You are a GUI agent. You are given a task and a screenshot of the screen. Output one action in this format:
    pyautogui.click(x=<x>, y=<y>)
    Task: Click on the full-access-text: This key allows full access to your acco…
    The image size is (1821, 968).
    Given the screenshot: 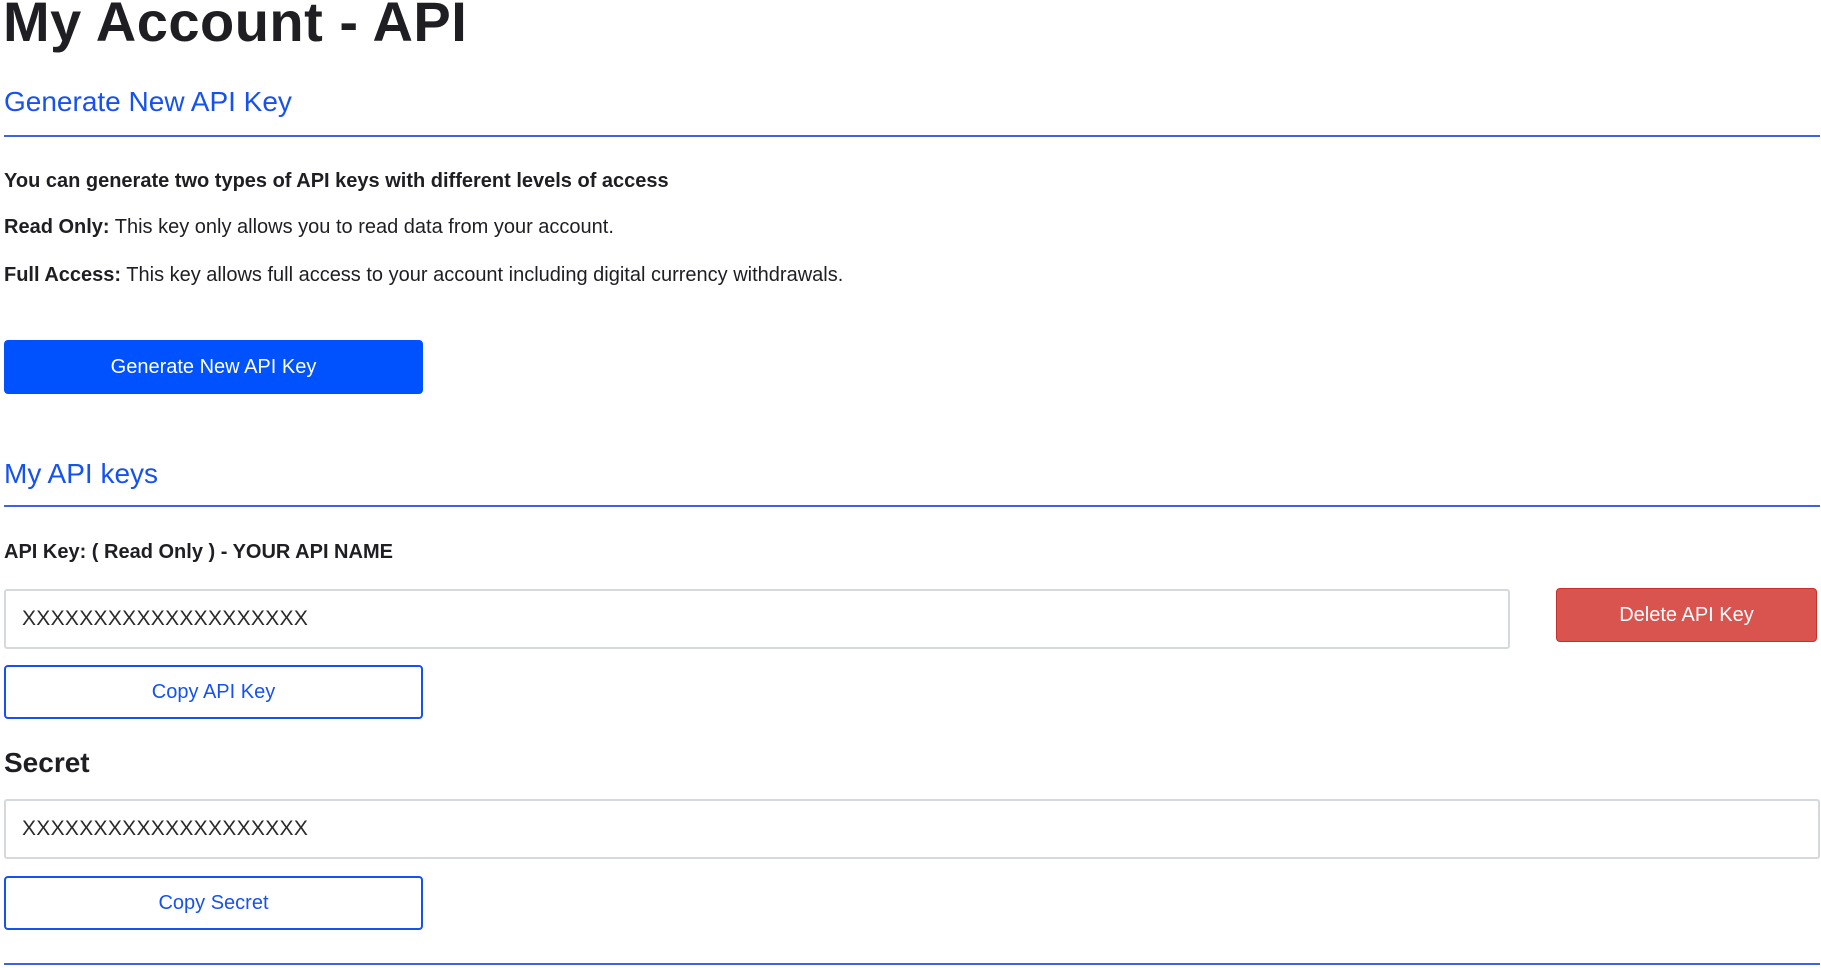 What is the action you would take?
    pyautogui.click(x=482, y=275)
    